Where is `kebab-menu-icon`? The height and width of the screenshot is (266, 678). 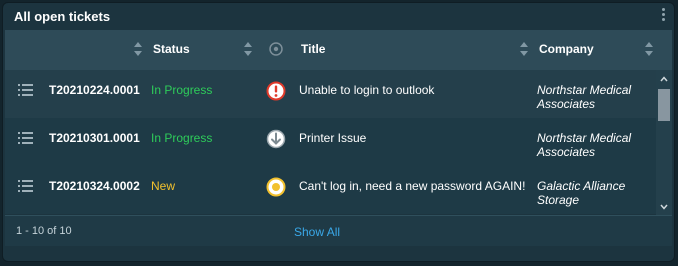
kebab-menu-icon is located at coordinates (664, 15).